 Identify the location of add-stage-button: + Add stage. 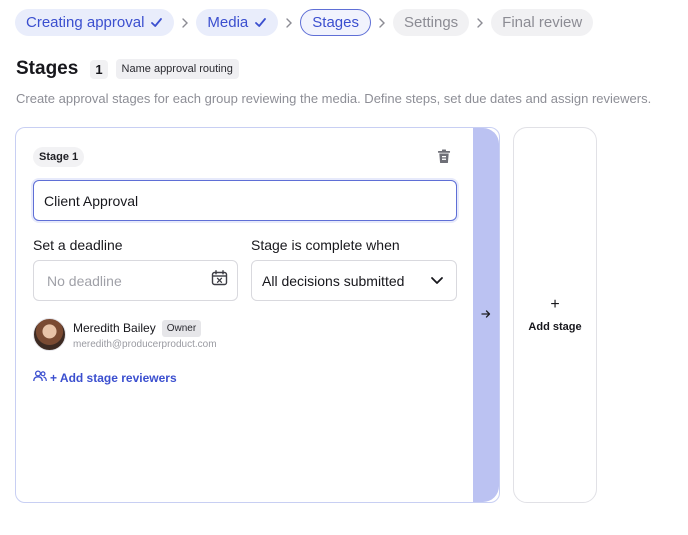
(555, 315).